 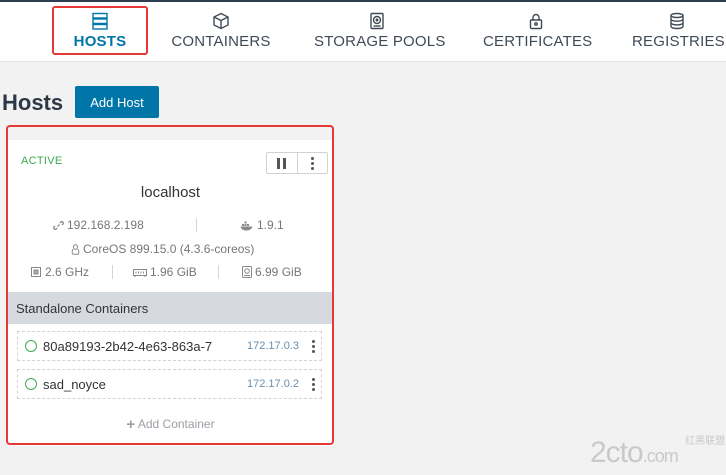 What do you see at coordinates (221, 41) in the screenshot?
I see `tab-containers-label: CONTAINERS` at bounding box center [221, 41].